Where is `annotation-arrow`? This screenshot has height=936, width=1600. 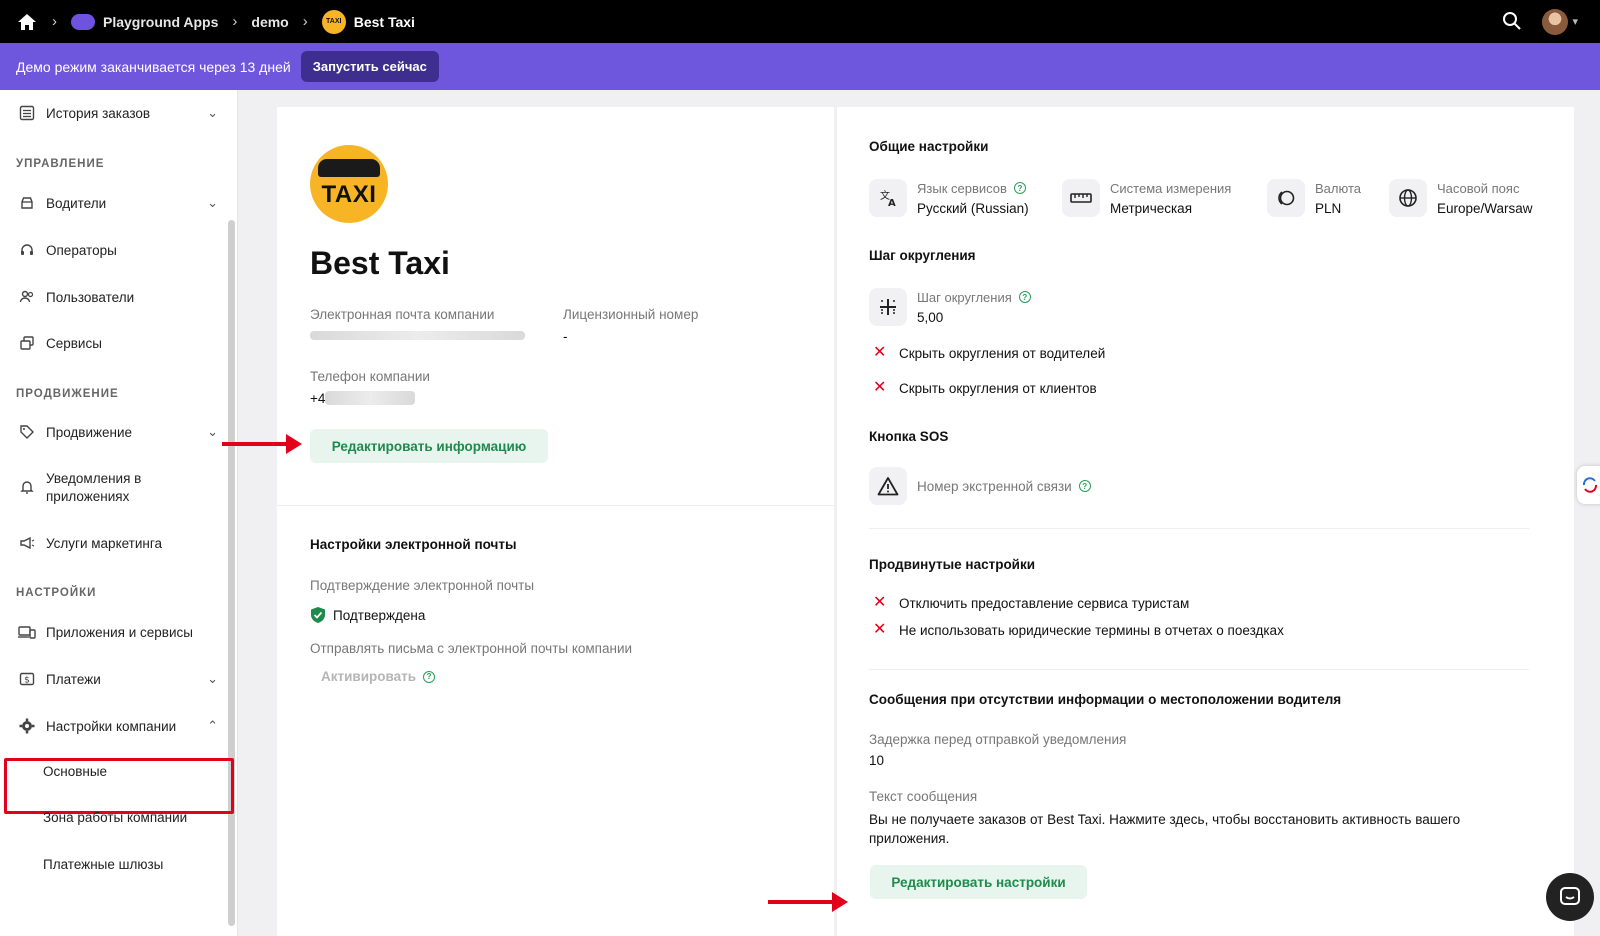 annotation-arrow is located at coordinates (808, 902).